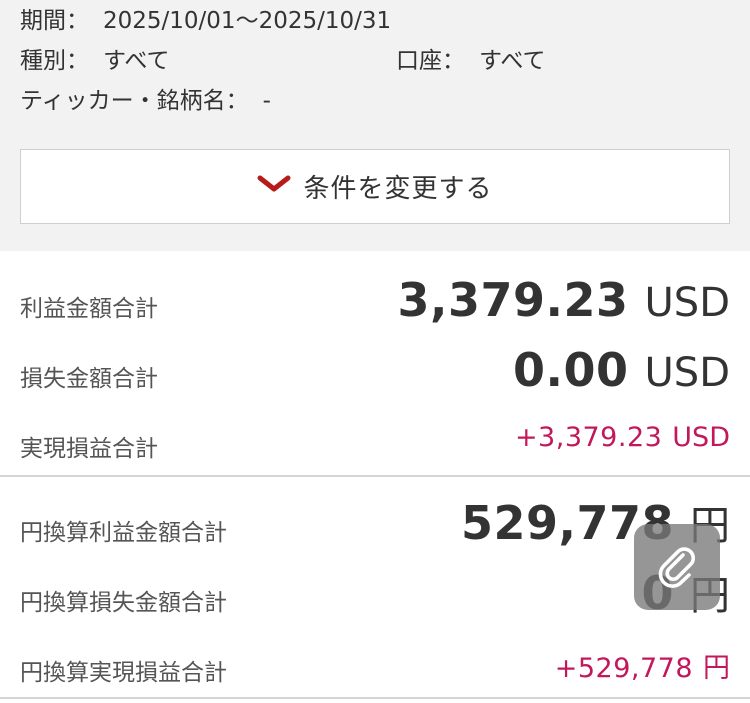 The width and height of the screenshot is (750, 703). I want to click on section-divider, so click(375, 476).